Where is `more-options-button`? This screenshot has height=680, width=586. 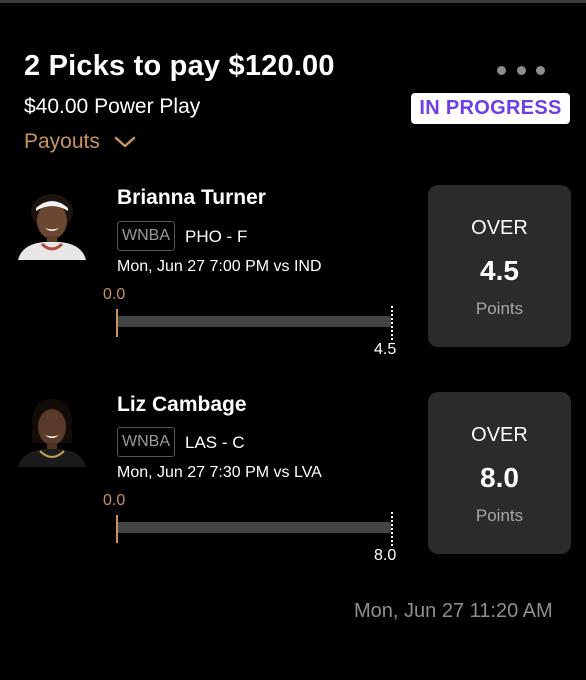
more-options-button is located at coordinates (521, 70).